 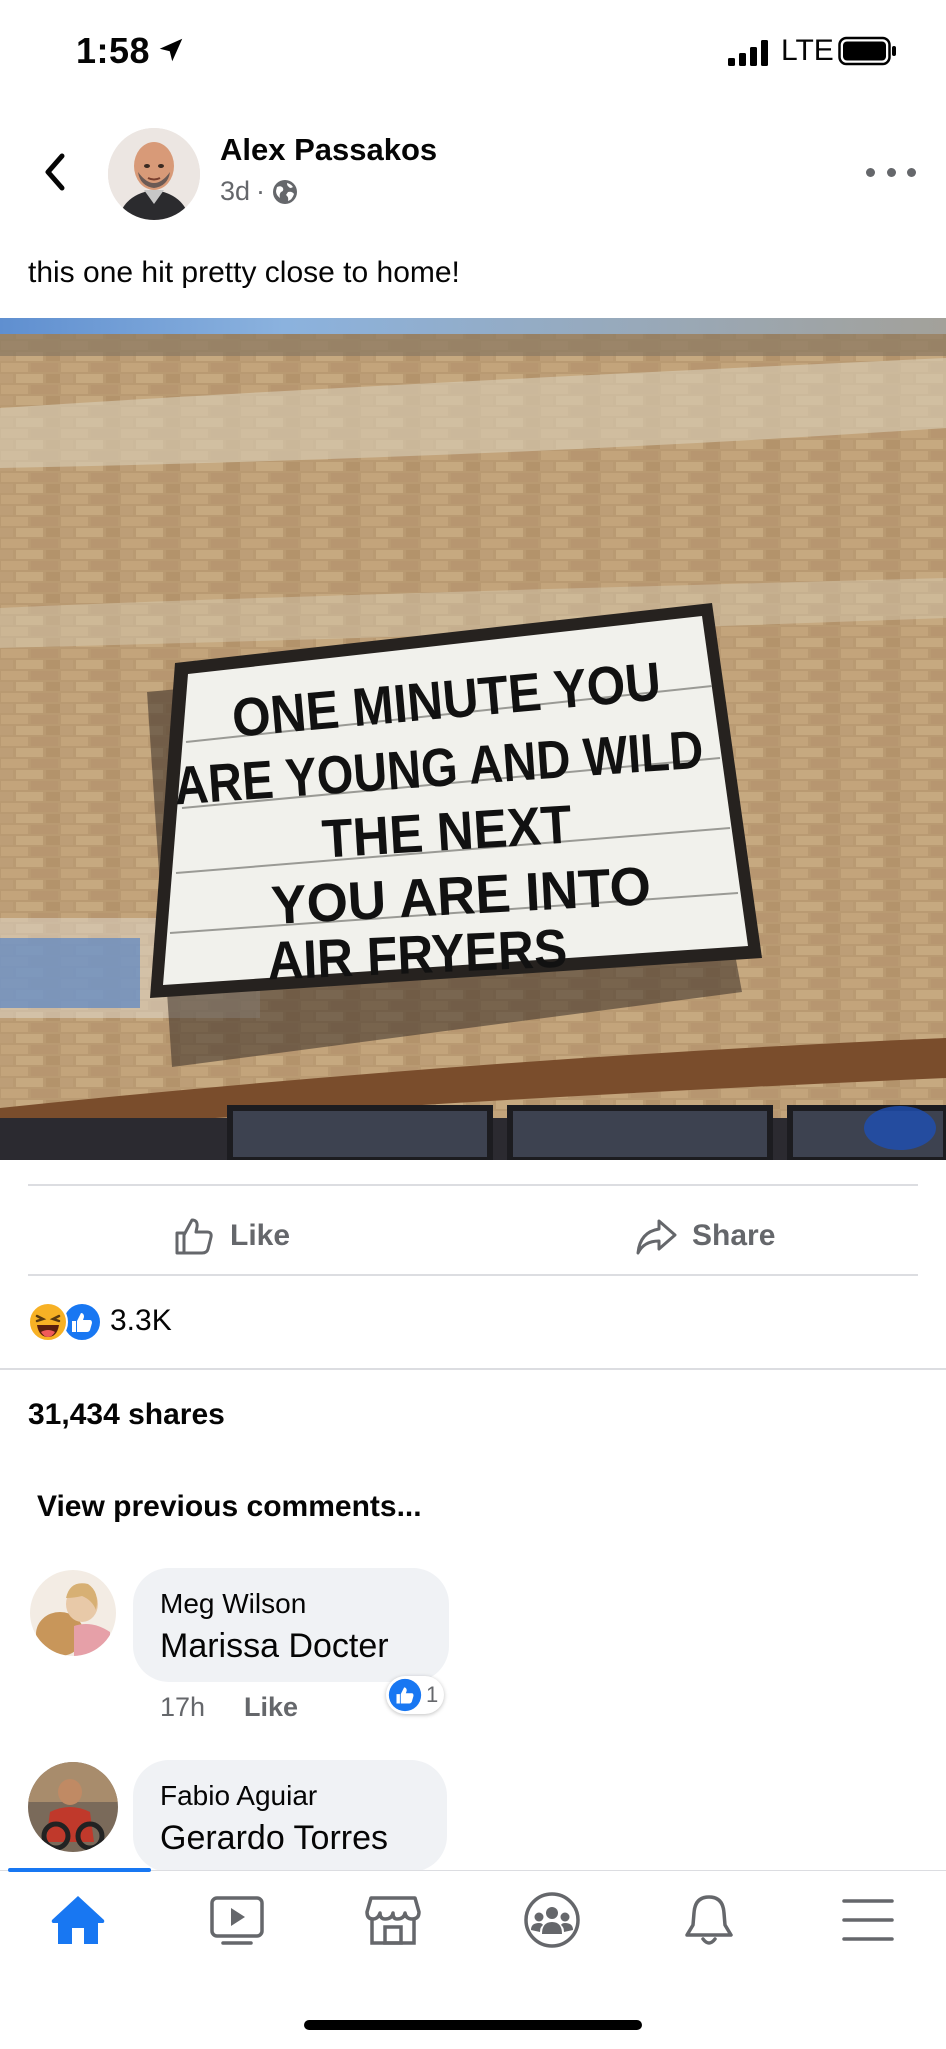 What do you see at coordinates (807, 50) in the screenshot?
I see `network-type: LTE` at bounding box center [807, 50].